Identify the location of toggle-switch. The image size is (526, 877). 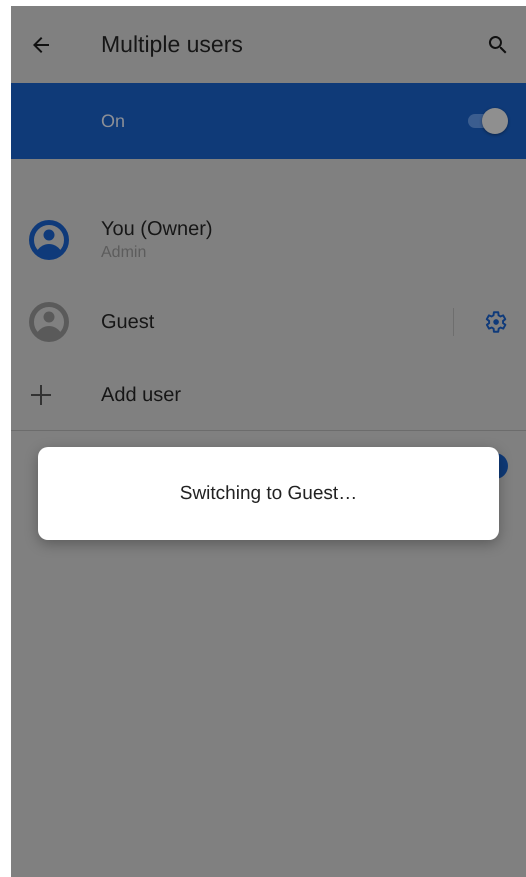
(487, 121).